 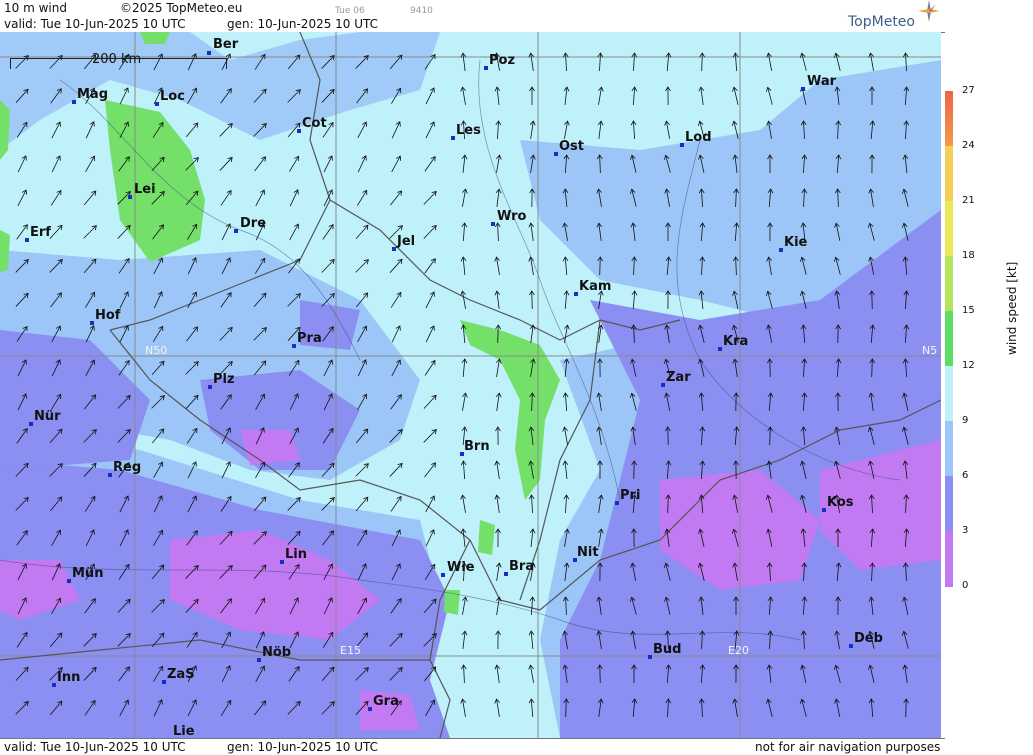 I want to click on compass-logo-icon, so click(x=929, y=11).